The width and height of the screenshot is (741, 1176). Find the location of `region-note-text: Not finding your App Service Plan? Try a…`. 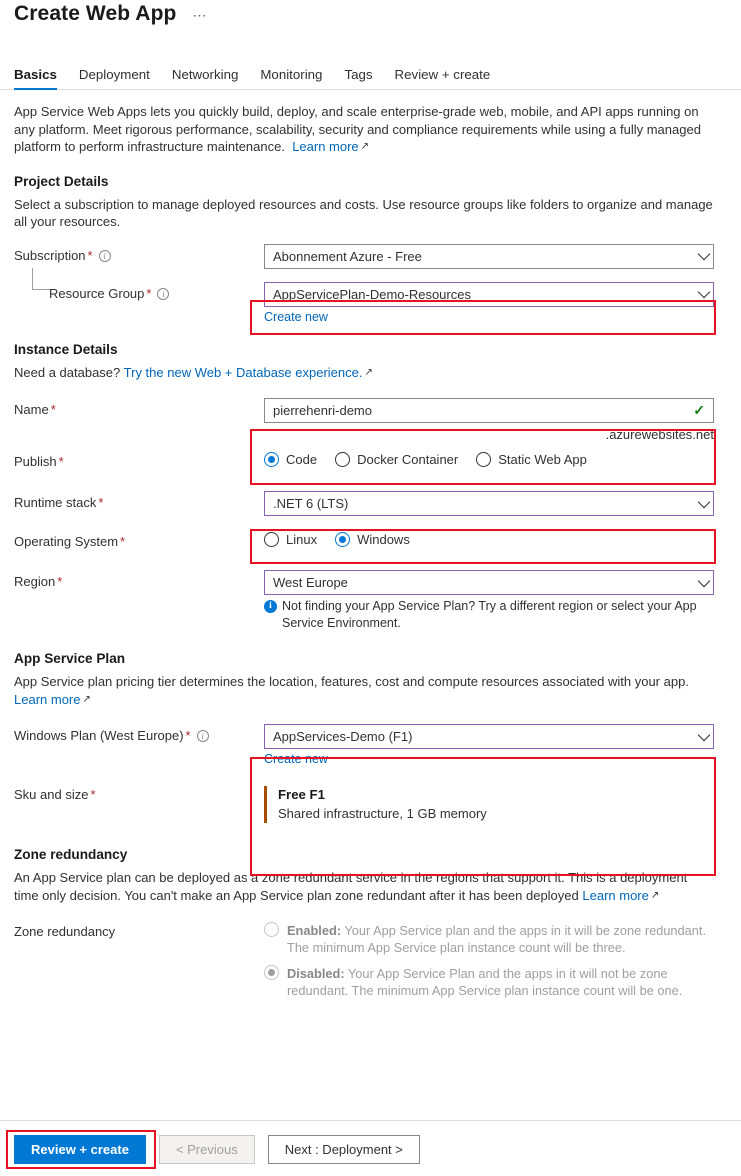

region-note-text: Not finding your App Service Plan? Try a… is located at coordinates (489, 614).